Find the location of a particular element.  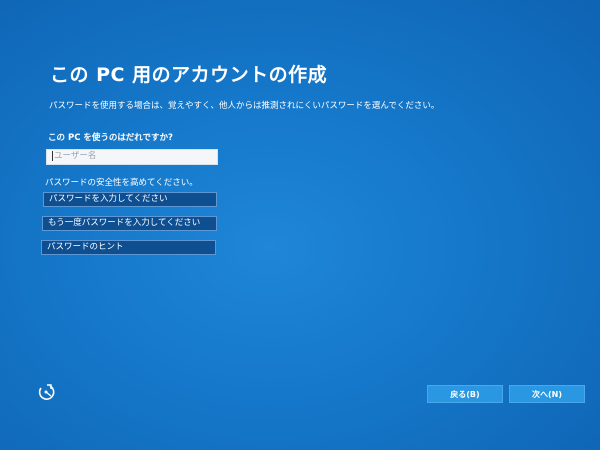

page-title: この PC 用のアカウントの作成 is located at coordinates (189, 75).